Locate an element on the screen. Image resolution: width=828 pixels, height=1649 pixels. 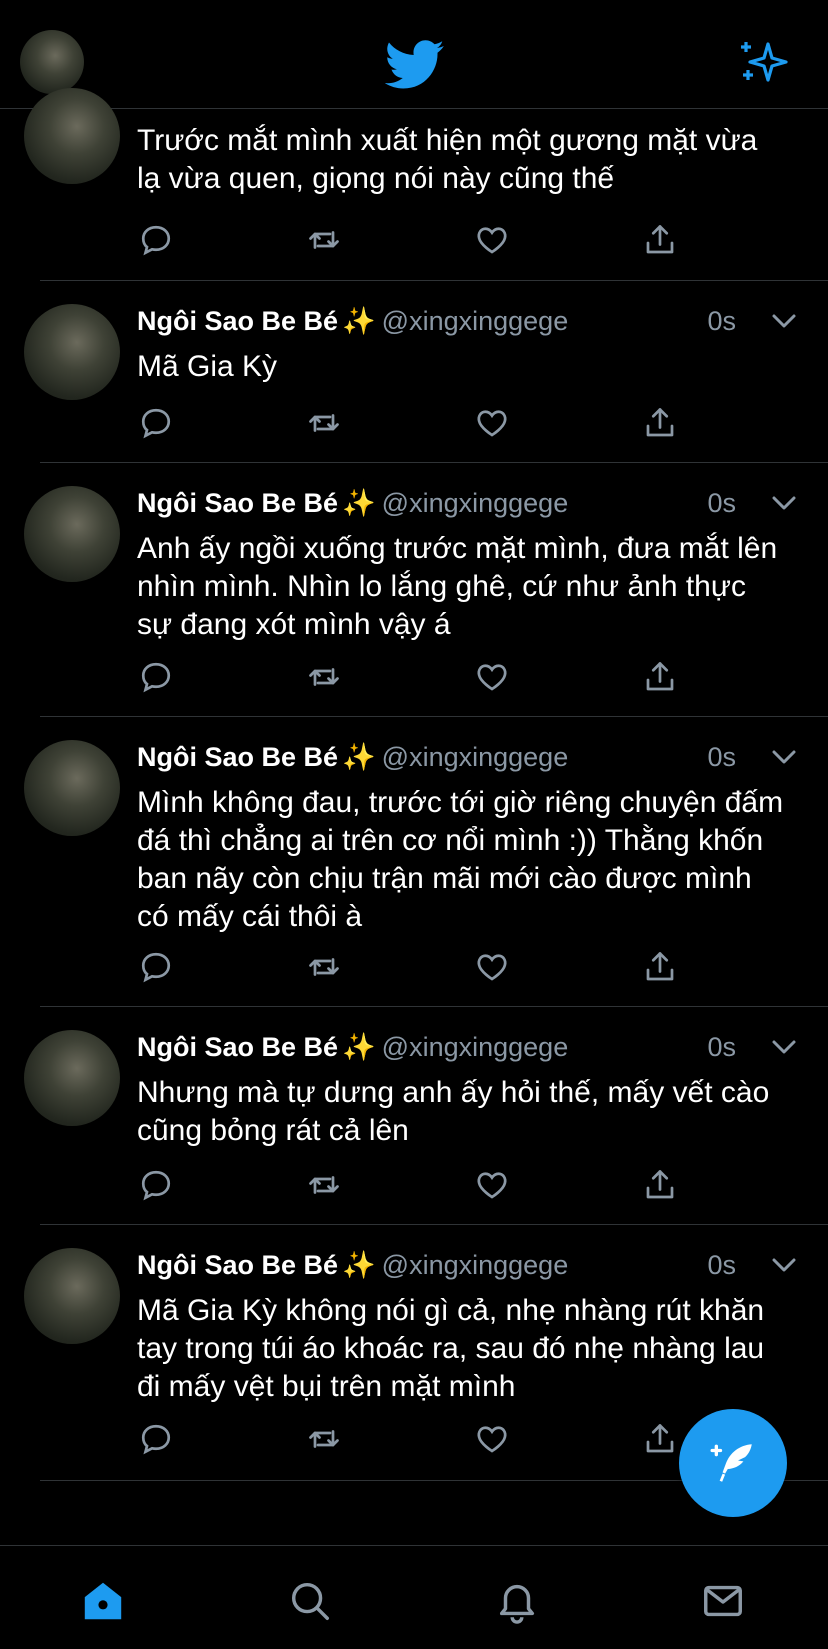
bottom-tab-bar is located at coordinates (414, 1597).